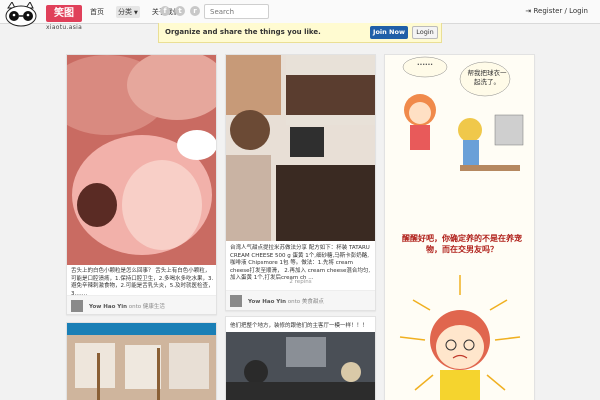  Describe the element at coordinates (313, 302) in the screenshot. I see `pin-board-name: 美食甜点` at that location.